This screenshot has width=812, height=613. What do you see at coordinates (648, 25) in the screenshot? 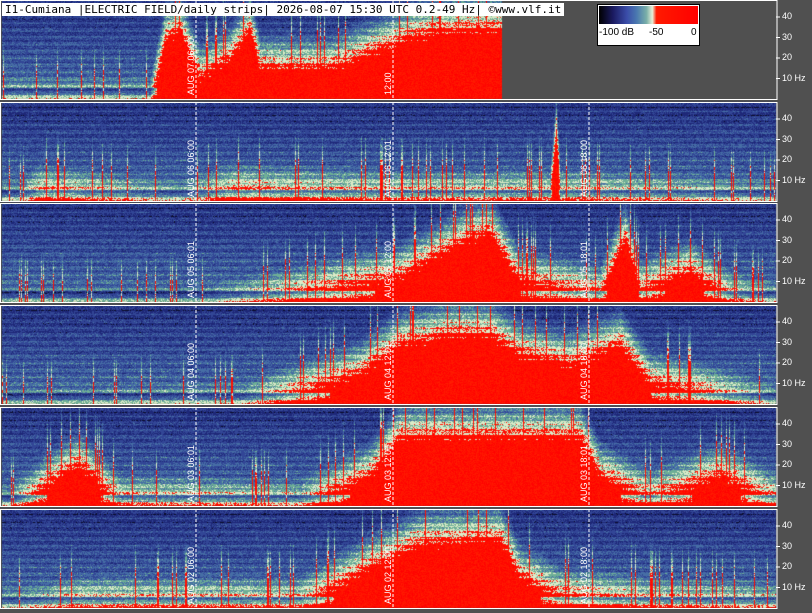
I see `color-scale-legend: -100 dB -50 0` at bounding box center [648, 25].